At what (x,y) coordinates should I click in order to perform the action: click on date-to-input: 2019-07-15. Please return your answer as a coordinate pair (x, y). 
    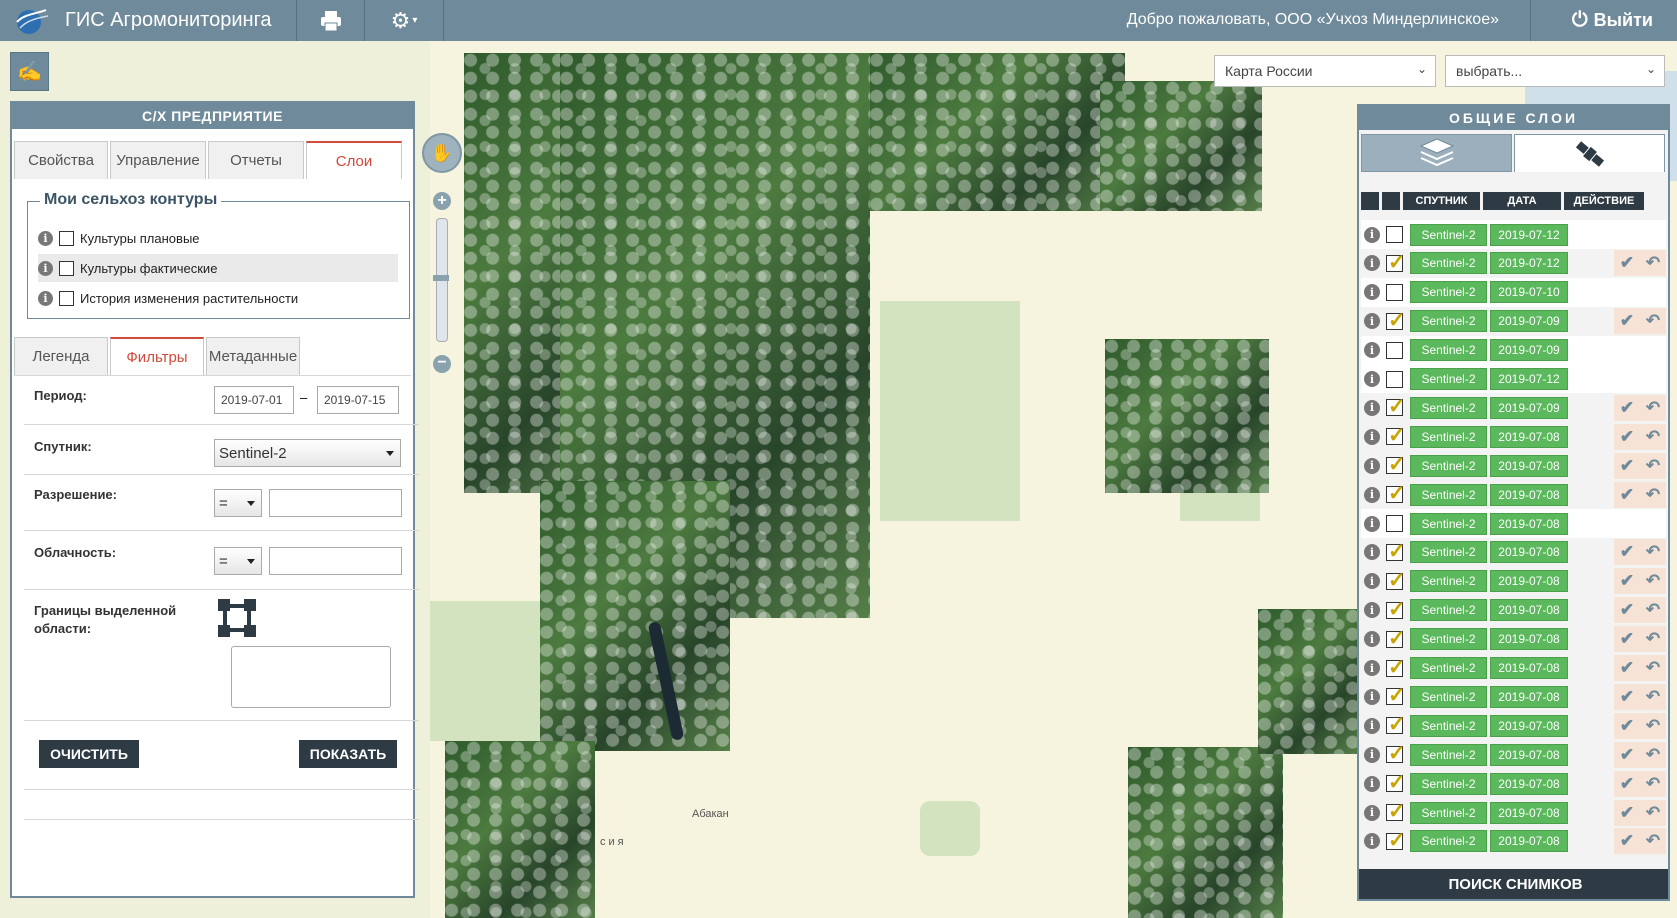
    Looking at the image, I should click on (358, 400).